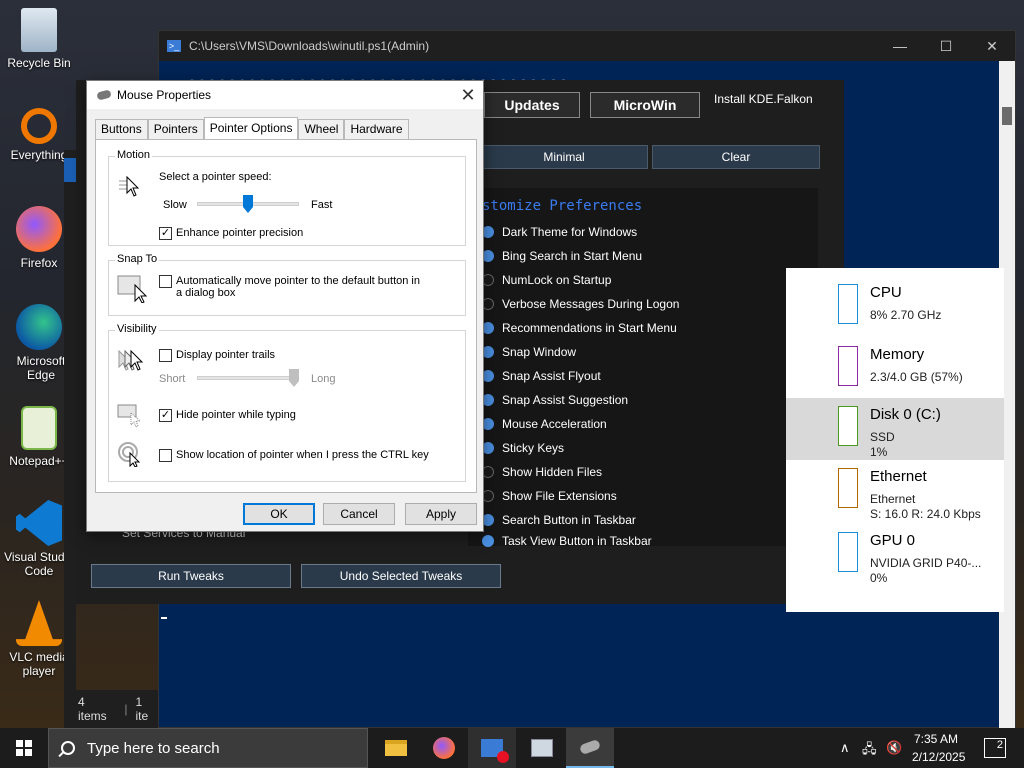 Image resolution: width=1024 pixels, height=768 pixels. What do you see at coordinates (322, 205) in the screenshot?
I see `fast-label: Fast` at bounding box center [322, 205].